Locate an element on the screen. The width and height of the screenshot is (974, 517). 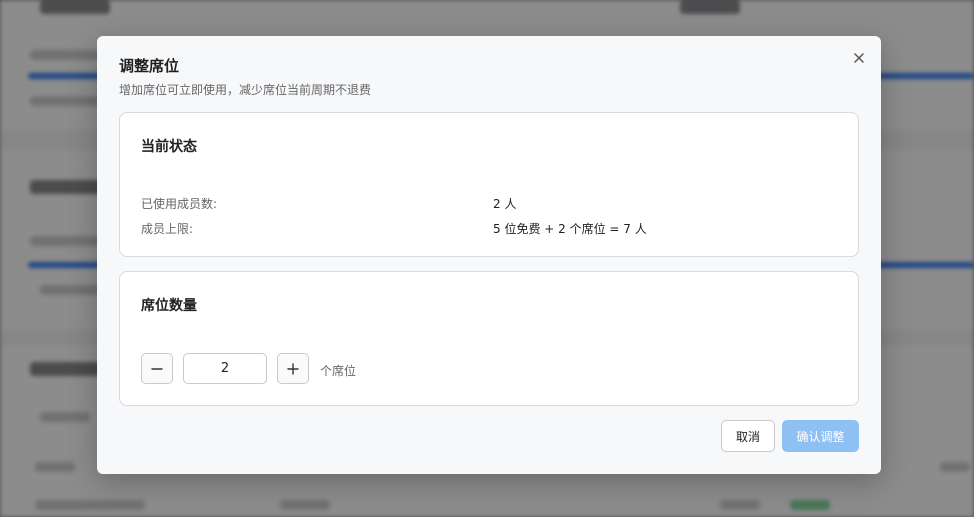
increase-seats-button is located at coordinates (293, 368).